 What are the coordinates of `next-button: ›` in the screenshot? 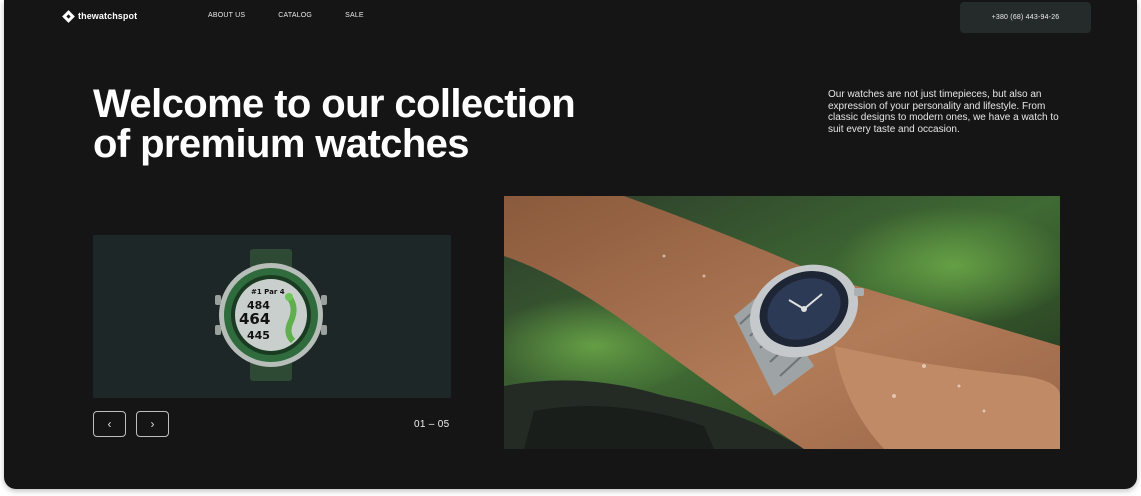 It's located at (152, 424).